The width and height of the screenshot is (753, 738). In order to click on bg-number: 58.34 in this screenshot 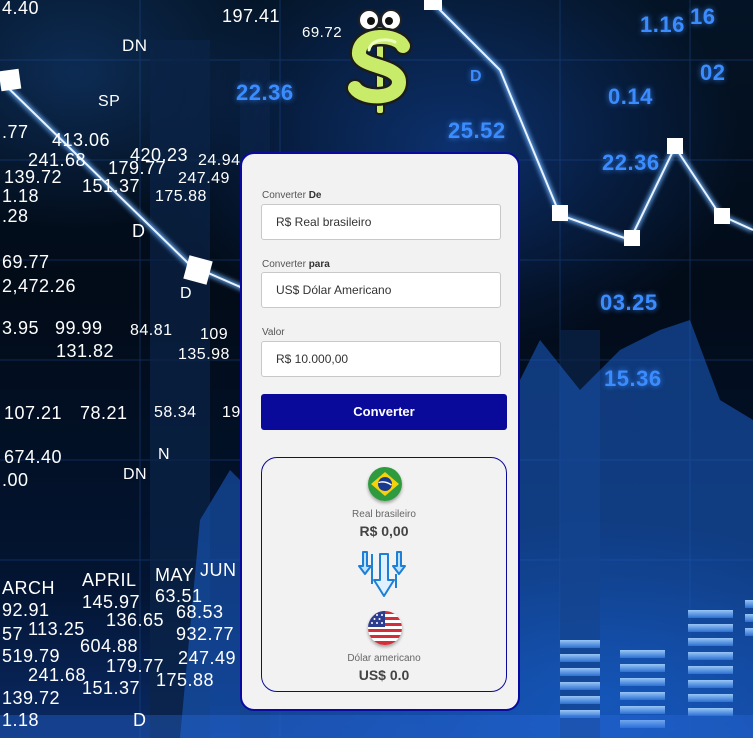, I will do `click(175, 412)`.